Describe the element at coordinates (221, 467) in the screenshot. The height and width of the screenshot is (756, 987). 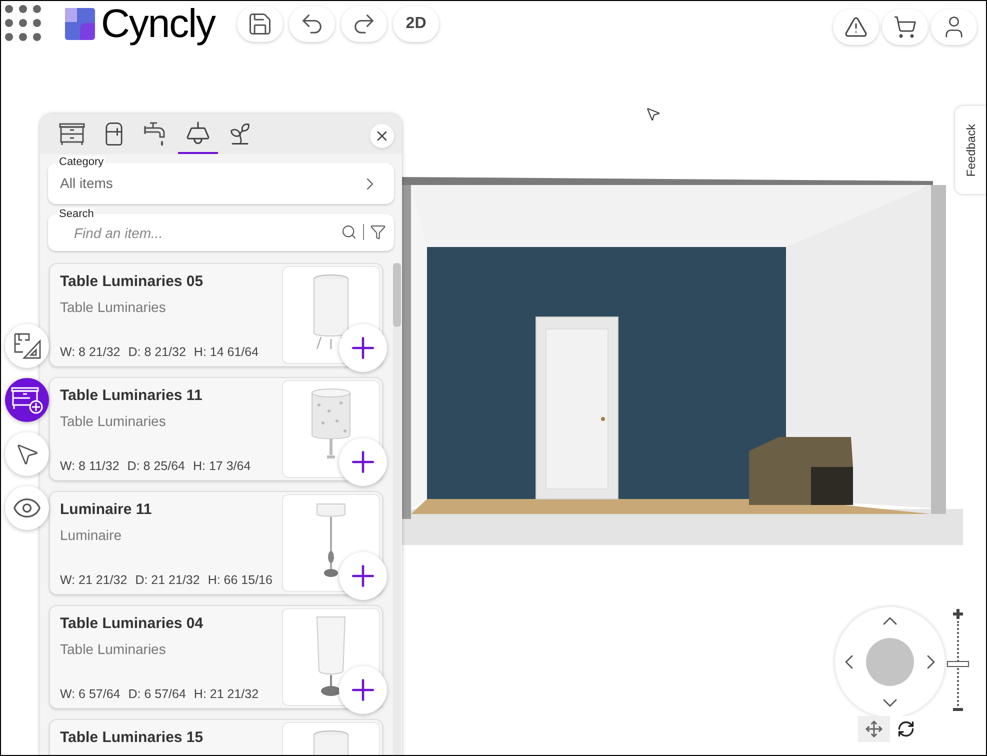
I see `item-dimension: H: 17 3/64` at that location.